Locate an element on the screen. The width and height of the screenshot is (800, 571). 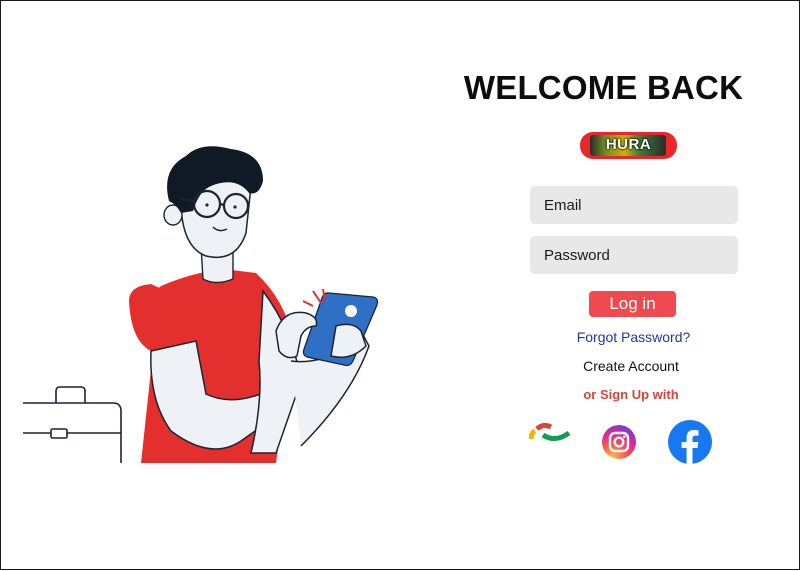
brand-logo: HURA is located at coordinates (628, 145).